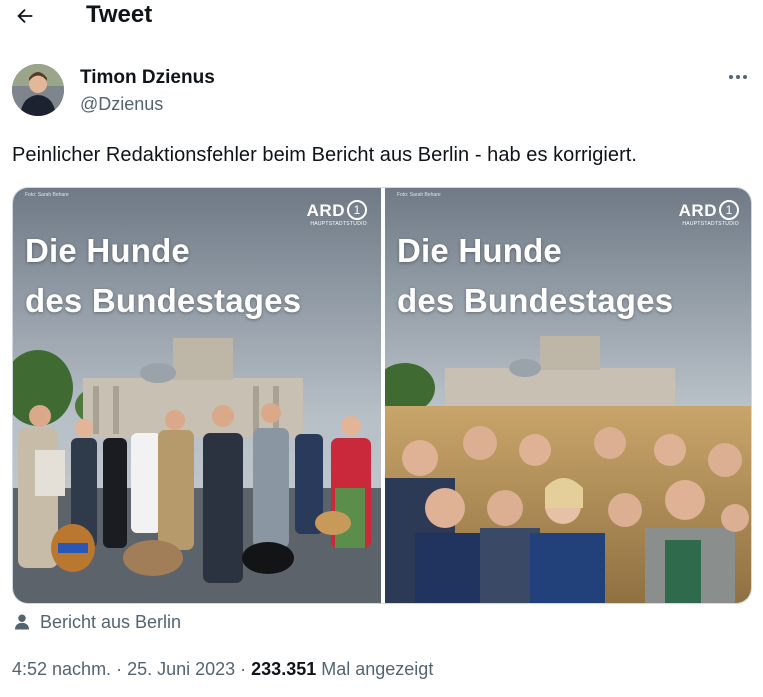  I want to click on back-button, so click(25, 16).